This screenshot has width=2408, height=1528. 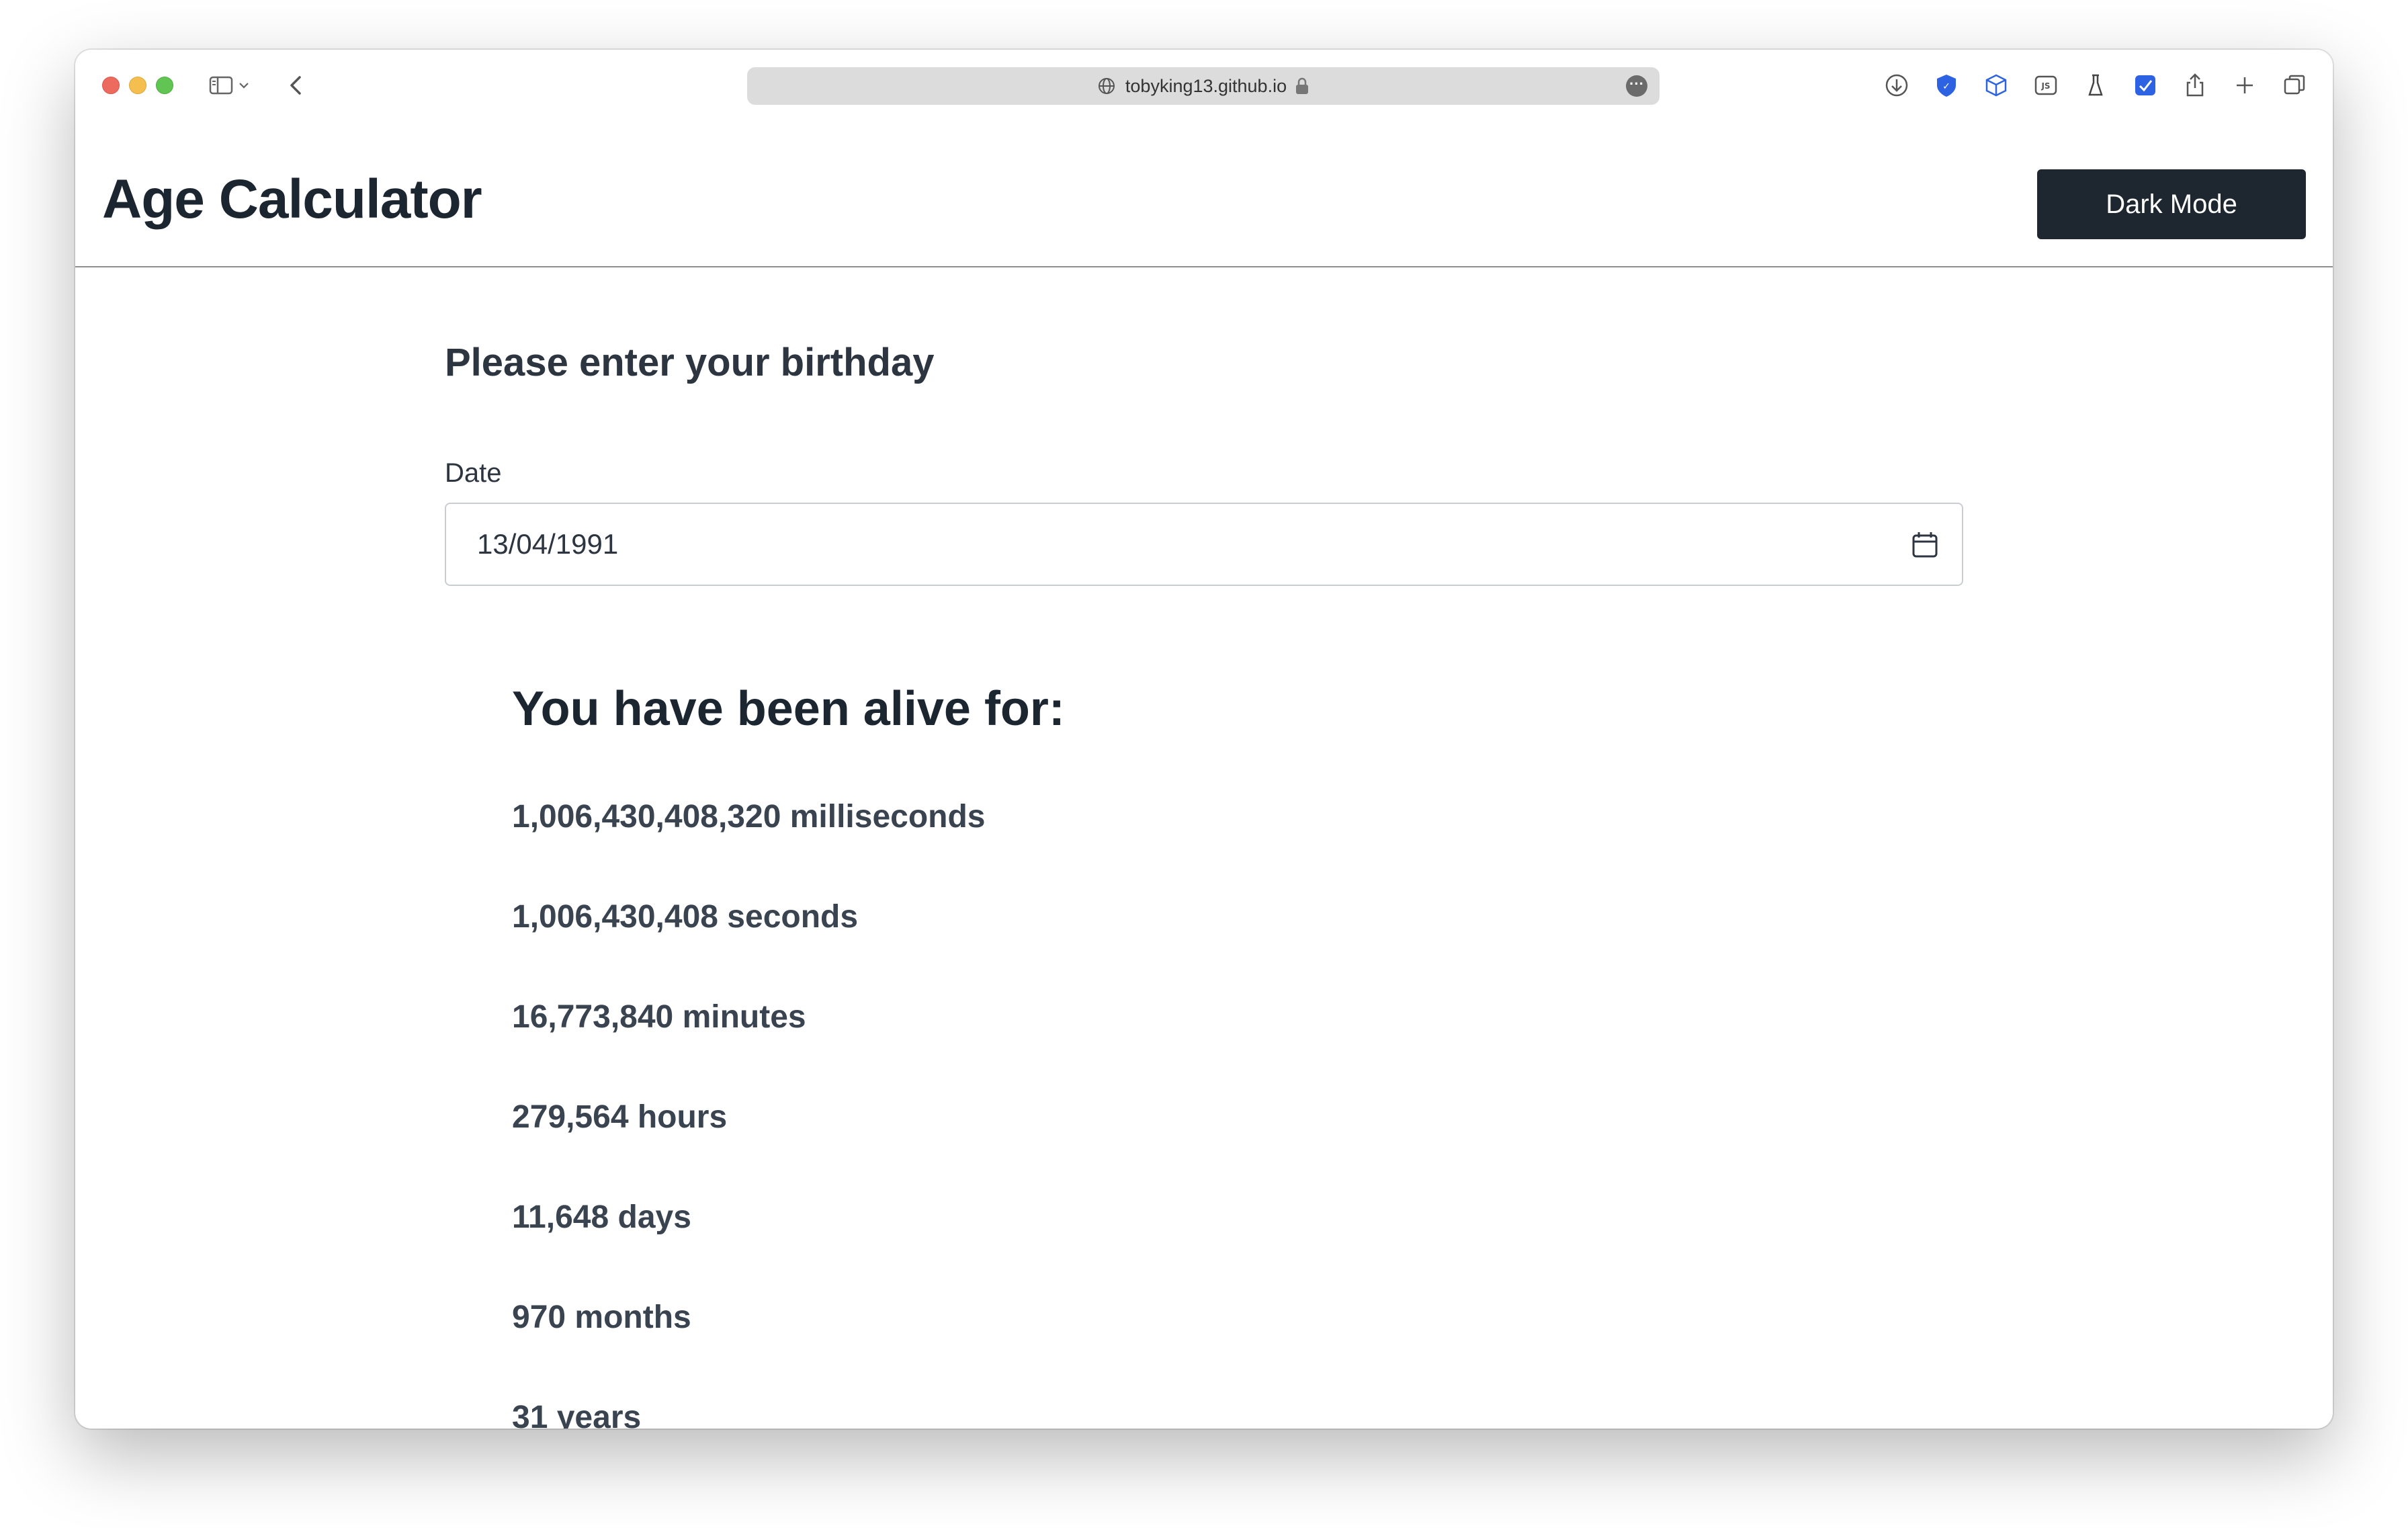 I want to click on page-header: Age Calculator Dark Mode, so click(x=1204, y=192).